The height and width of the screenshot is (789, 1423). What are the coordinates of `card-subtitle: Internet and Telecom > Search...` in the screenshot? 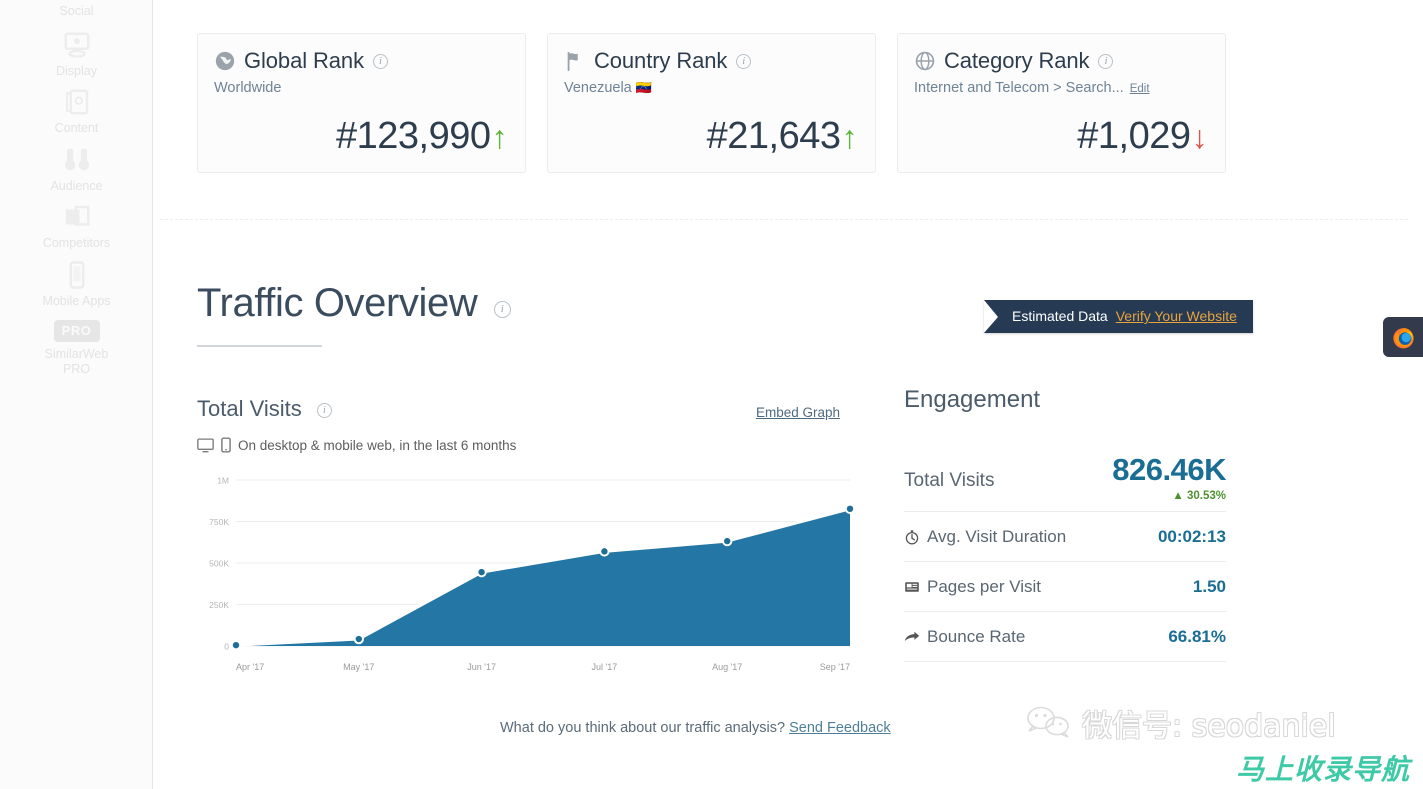 It's located at (1019, 88).